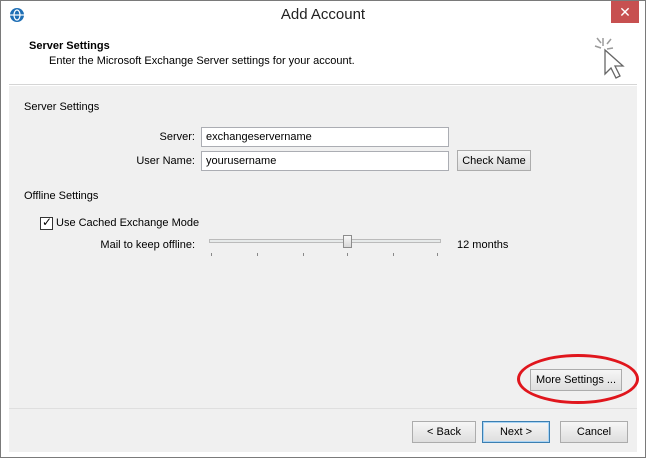 The width and height of the screenshot is (646, 458). I want to click on slider-track, so click(325, 241).